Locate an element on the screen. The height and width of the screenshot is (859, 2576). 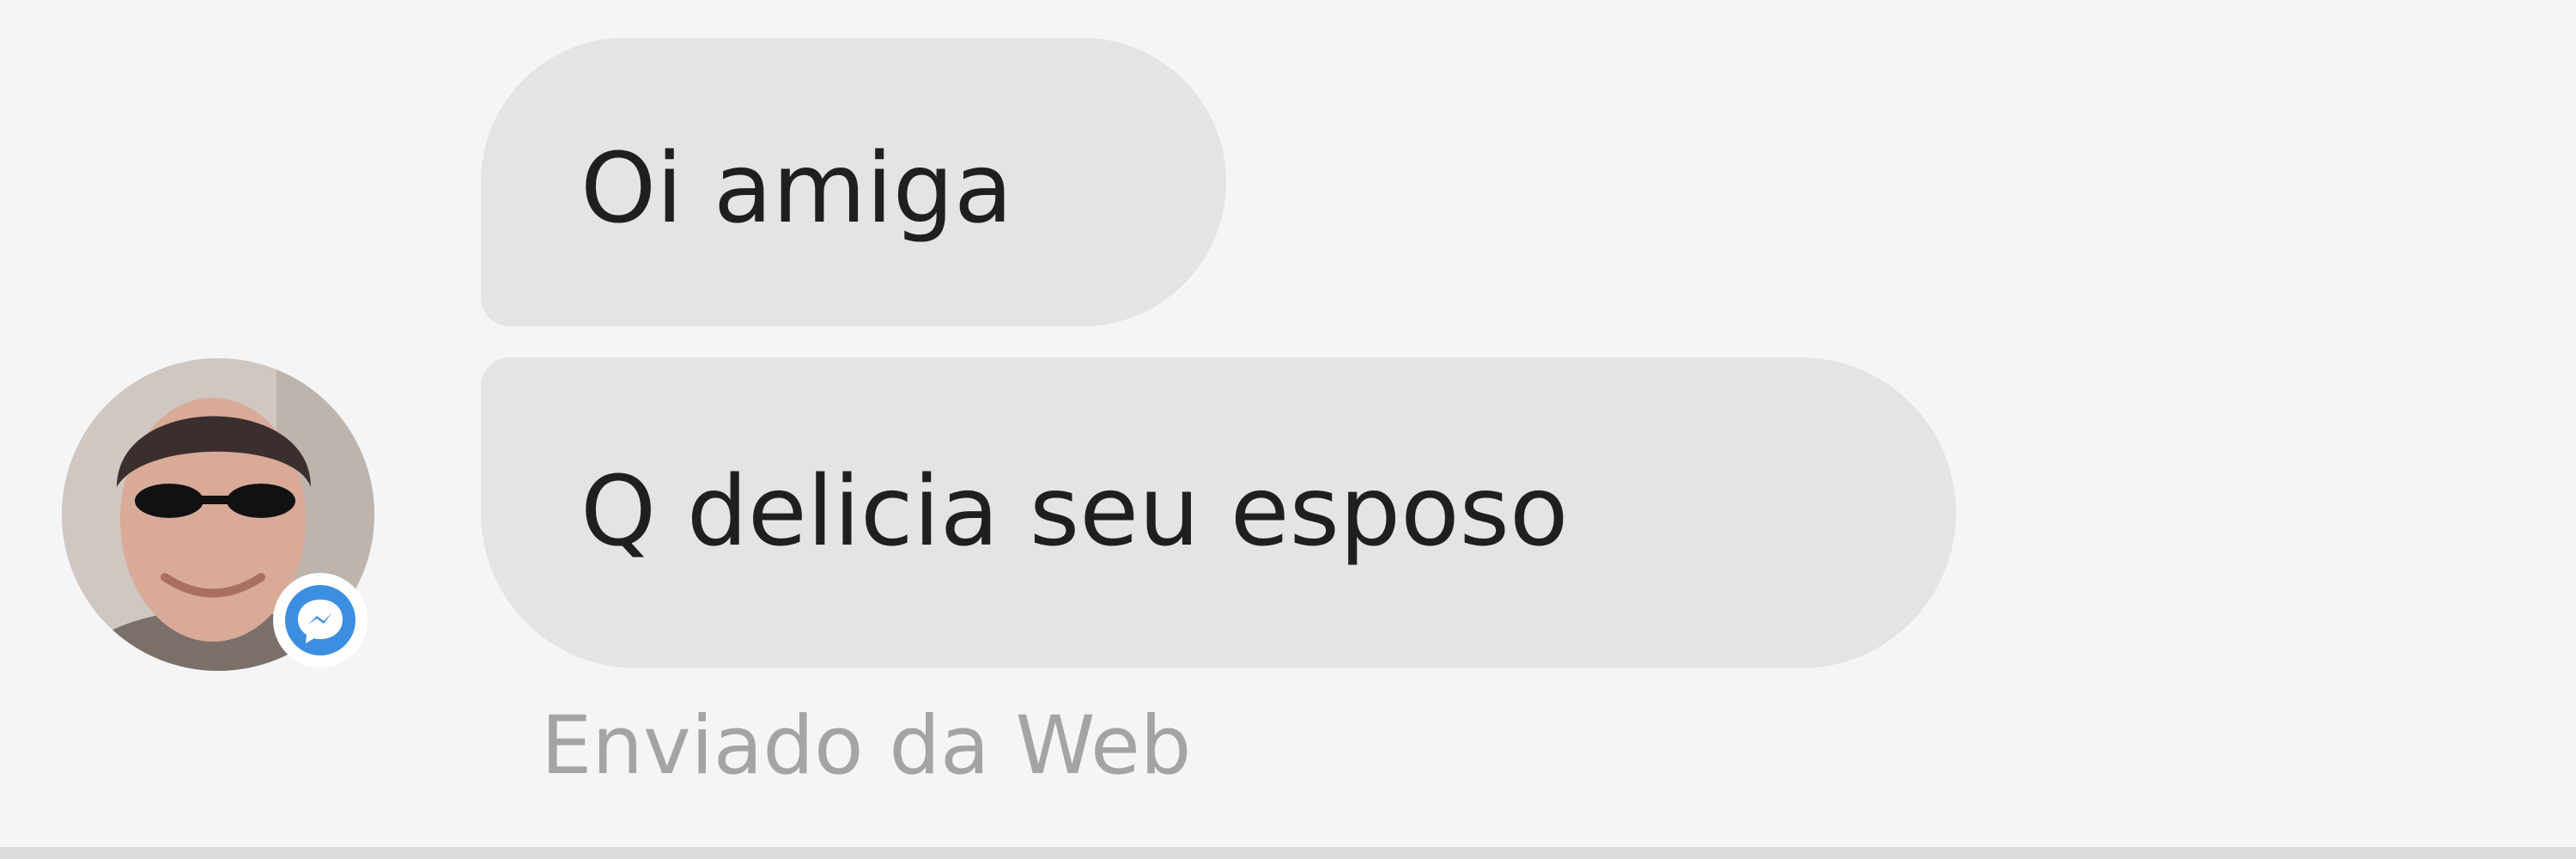
messenger-badge is located at coordinates (321, 620).